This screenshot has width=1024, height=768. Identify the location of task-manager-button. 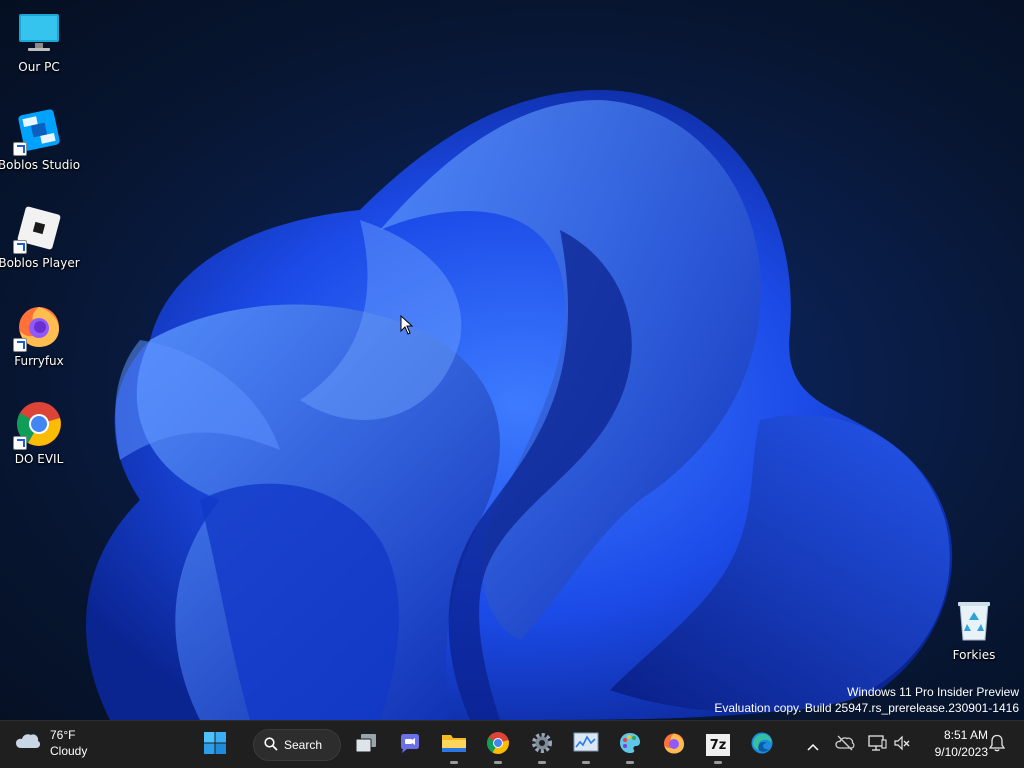
(586, 745).